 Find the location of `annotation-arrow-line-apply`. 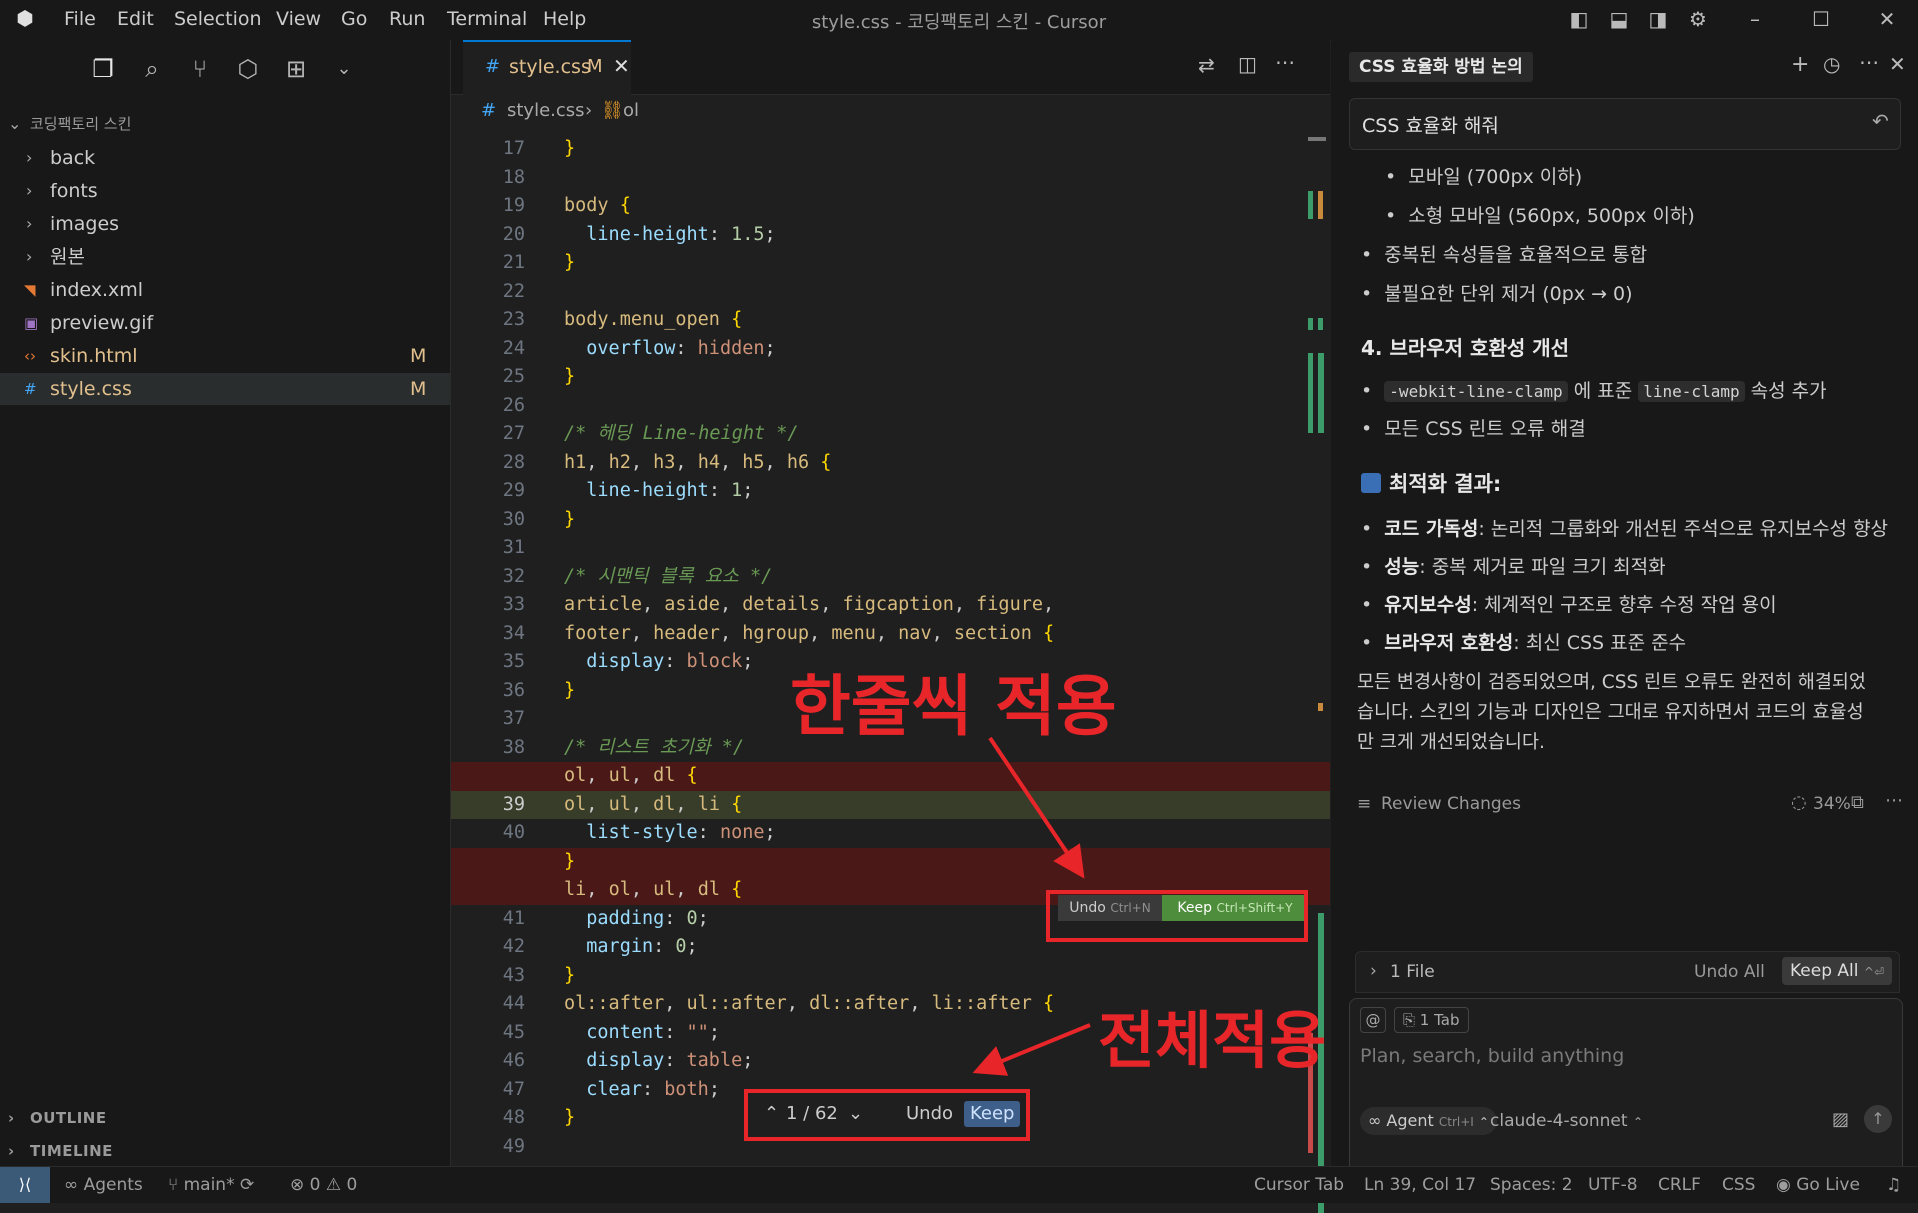

annotation-arrow-line-apply is located at coordinates (1036, 807).